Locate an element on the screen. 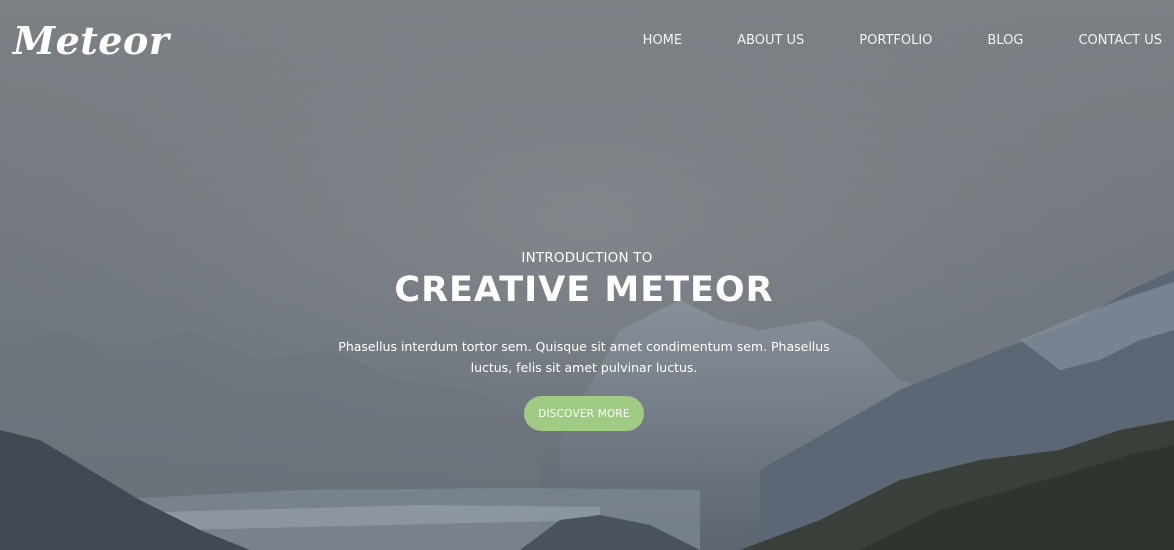  hero-eyebrow: INTRODUCTION TO is located at coordinates (587, 258).